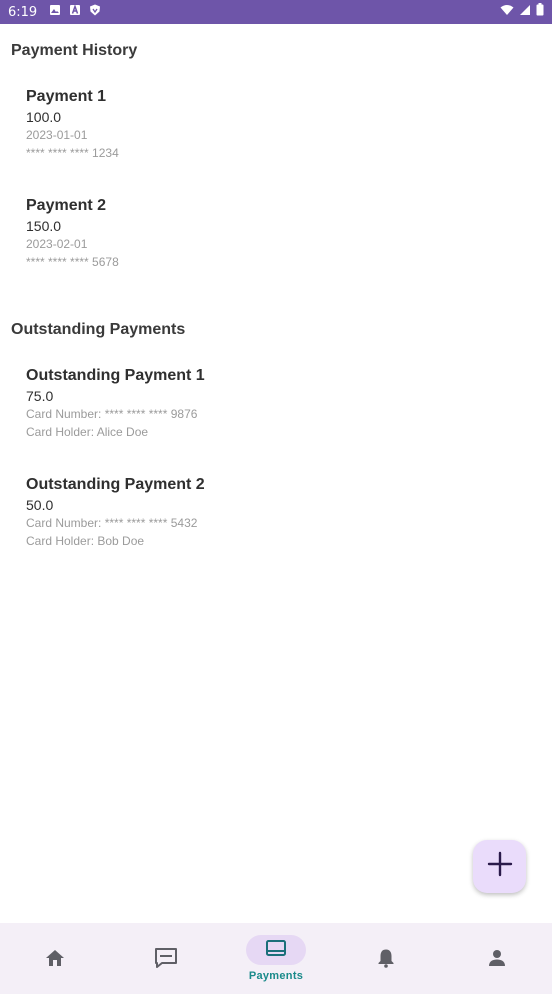 The image size is (552, 994). I want to click on payment-amount: 100.0, so click(44, 117).